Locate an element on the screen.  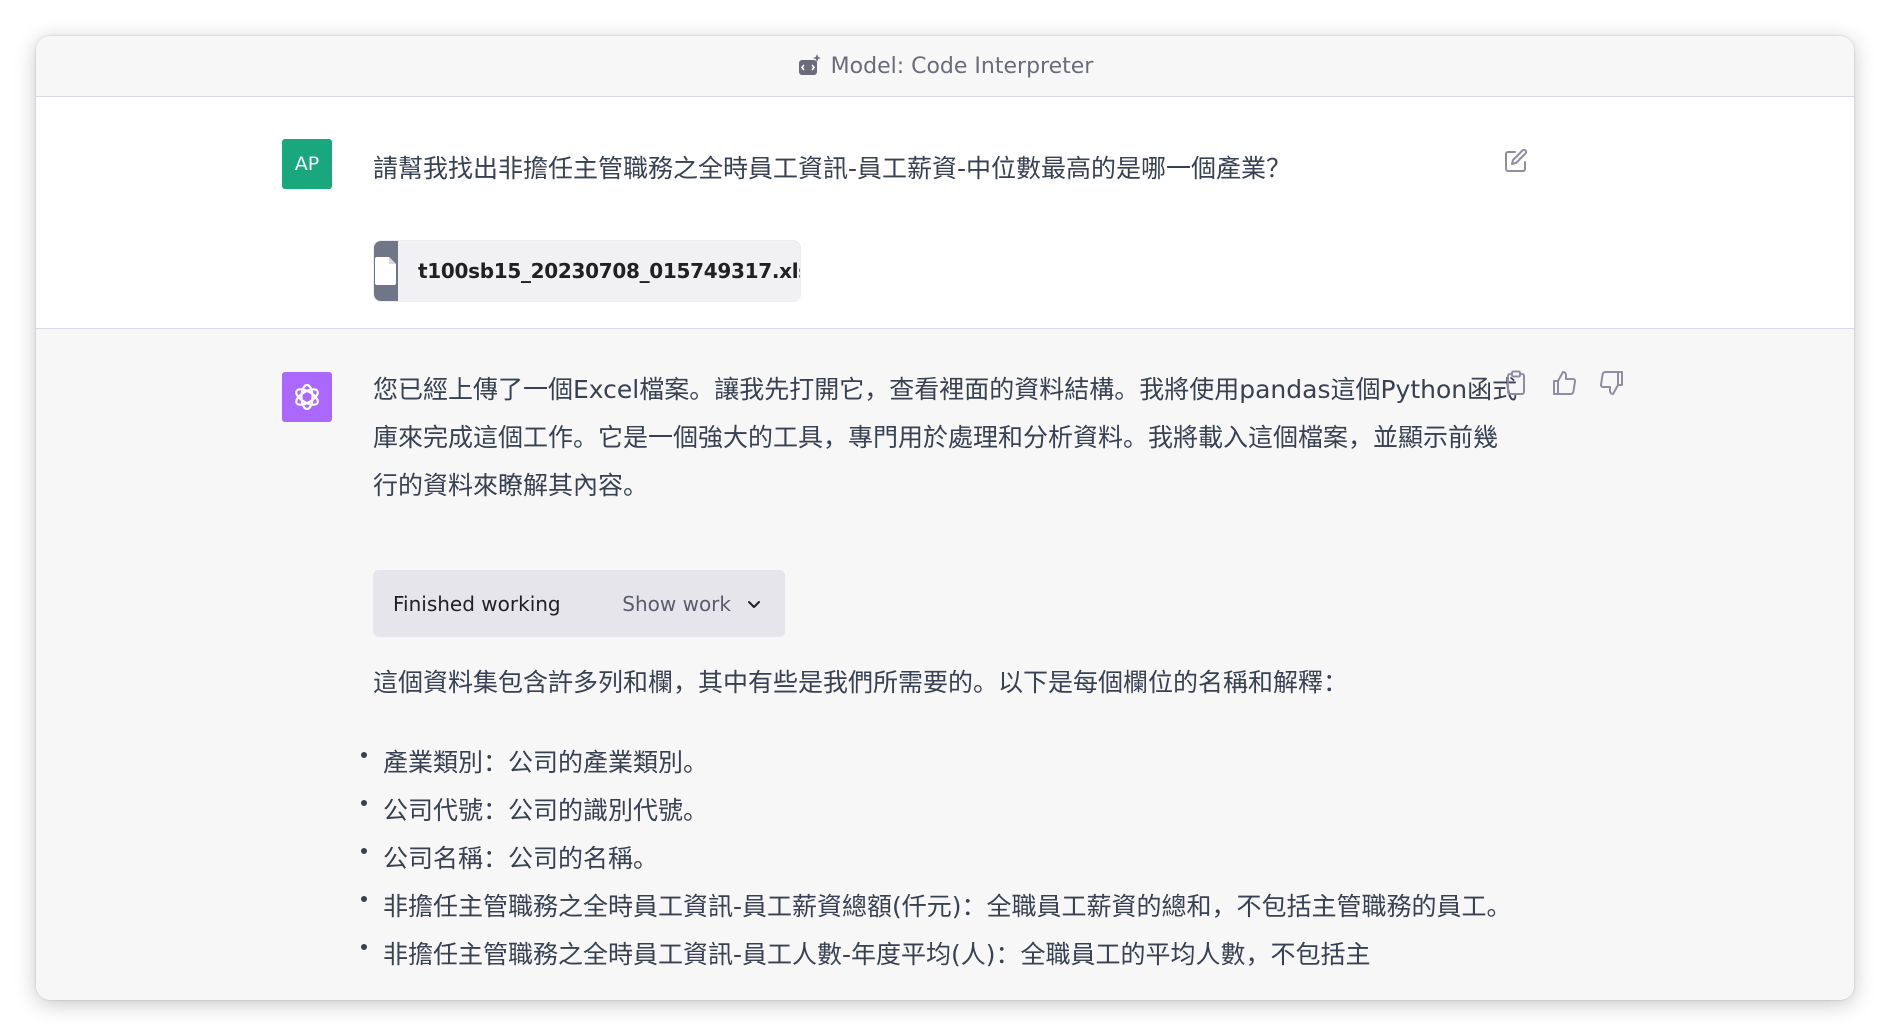
assistant-avatar is located at coordinates (307, 397).